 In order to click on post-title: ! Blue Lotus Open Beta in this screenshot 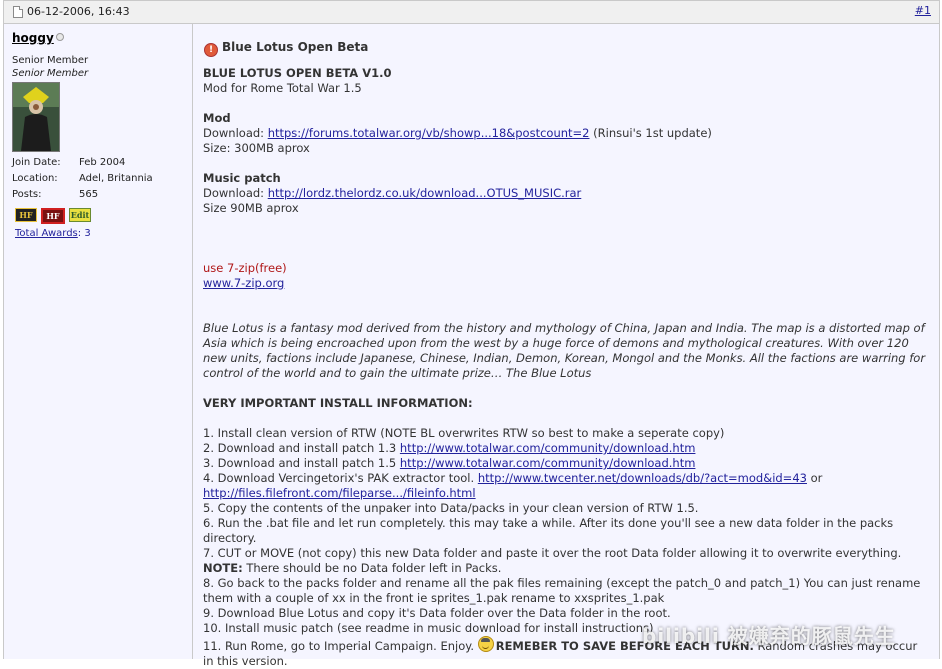, I will do `click(286, 48)`.